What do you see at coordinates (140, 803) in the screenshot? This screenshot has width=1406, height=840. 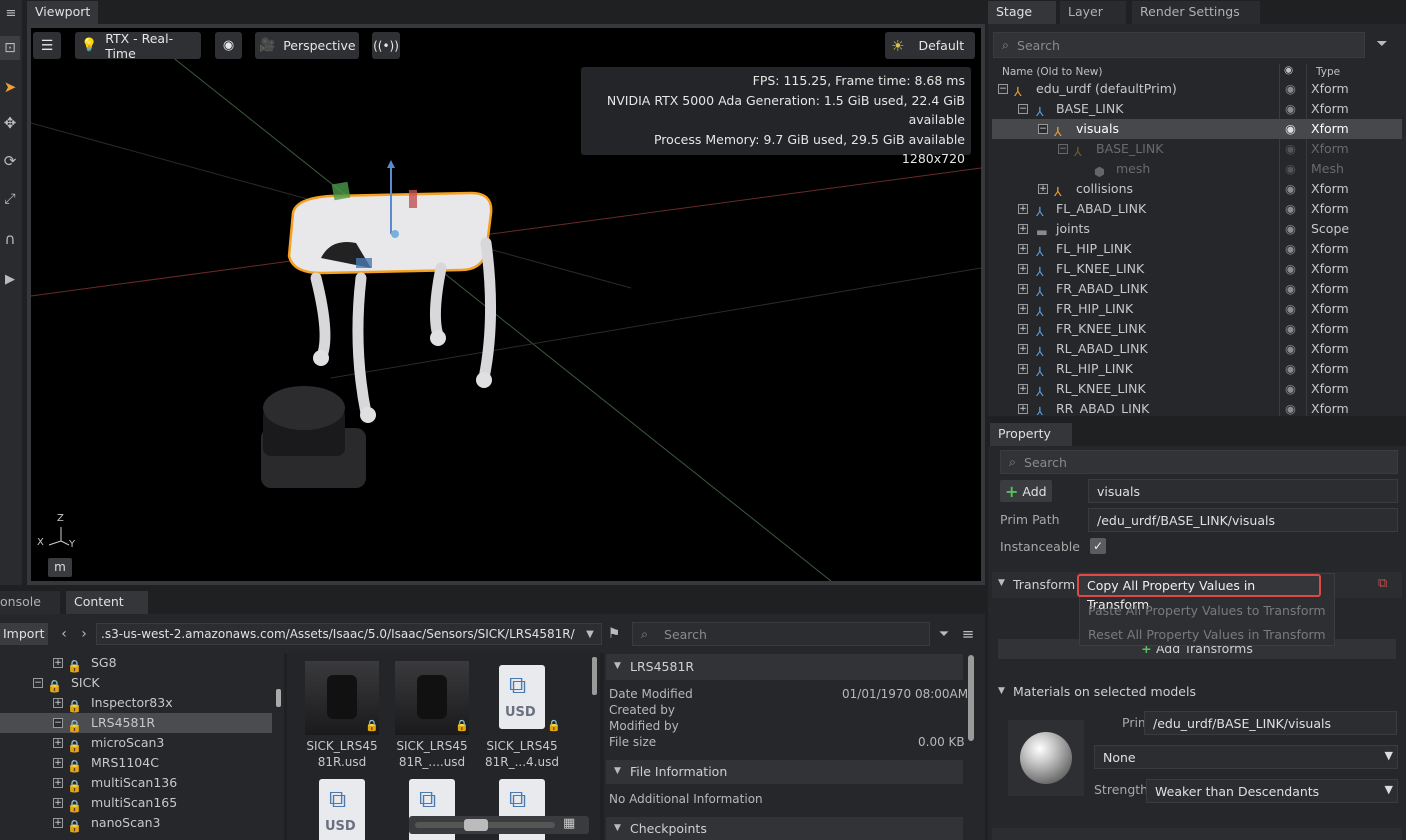 I see `tree-item-multiscan165: + 🔒 multiScan165` at bounding box center [140, 803].